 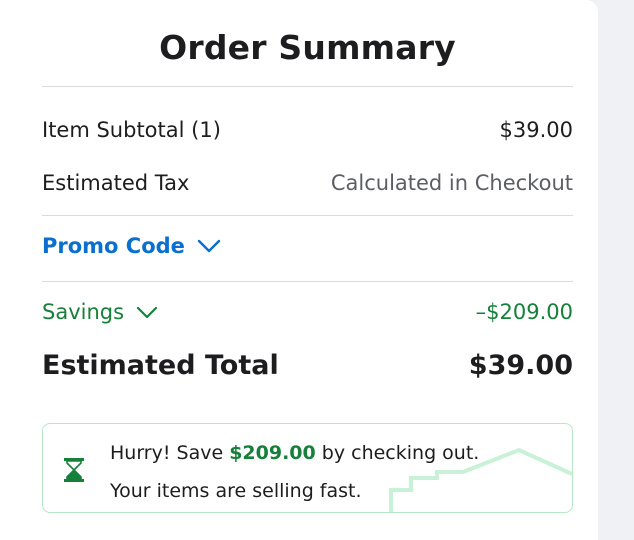 What do you see at coordinates (170, 453) in the screenshot?
I see `banner-text-prefix: Hurry! Save` at bounding box center [170, 453].